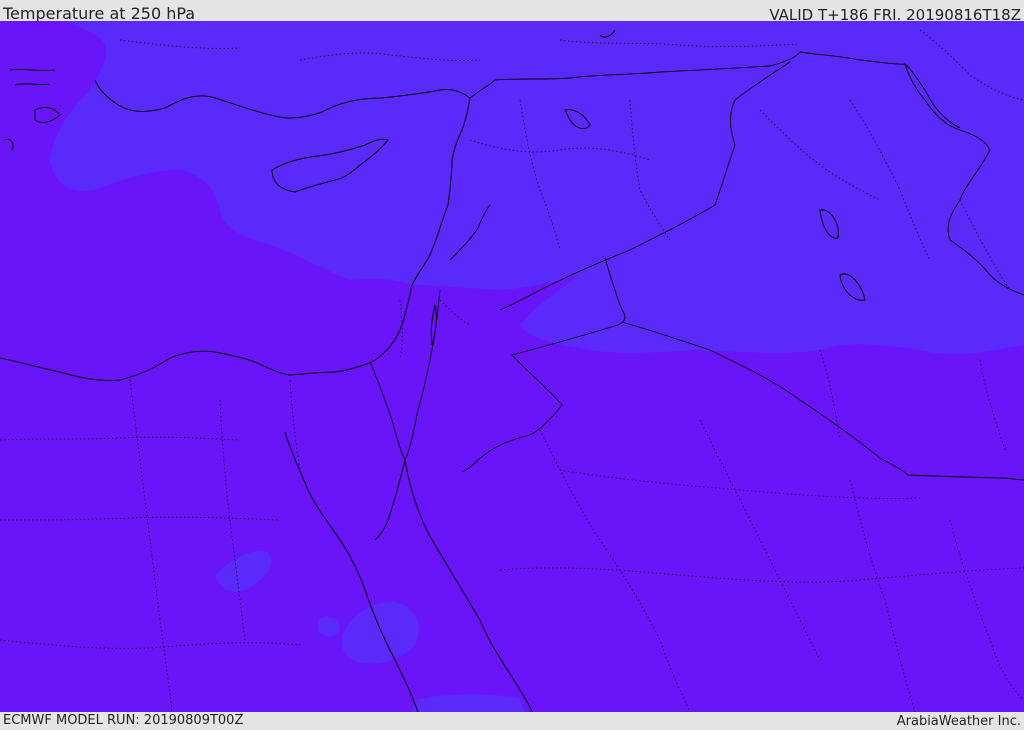  Describe the element at coordinates (958, 721) in the screenshot. I see `credit-label: ArabiaWeather Inc.` at that location.